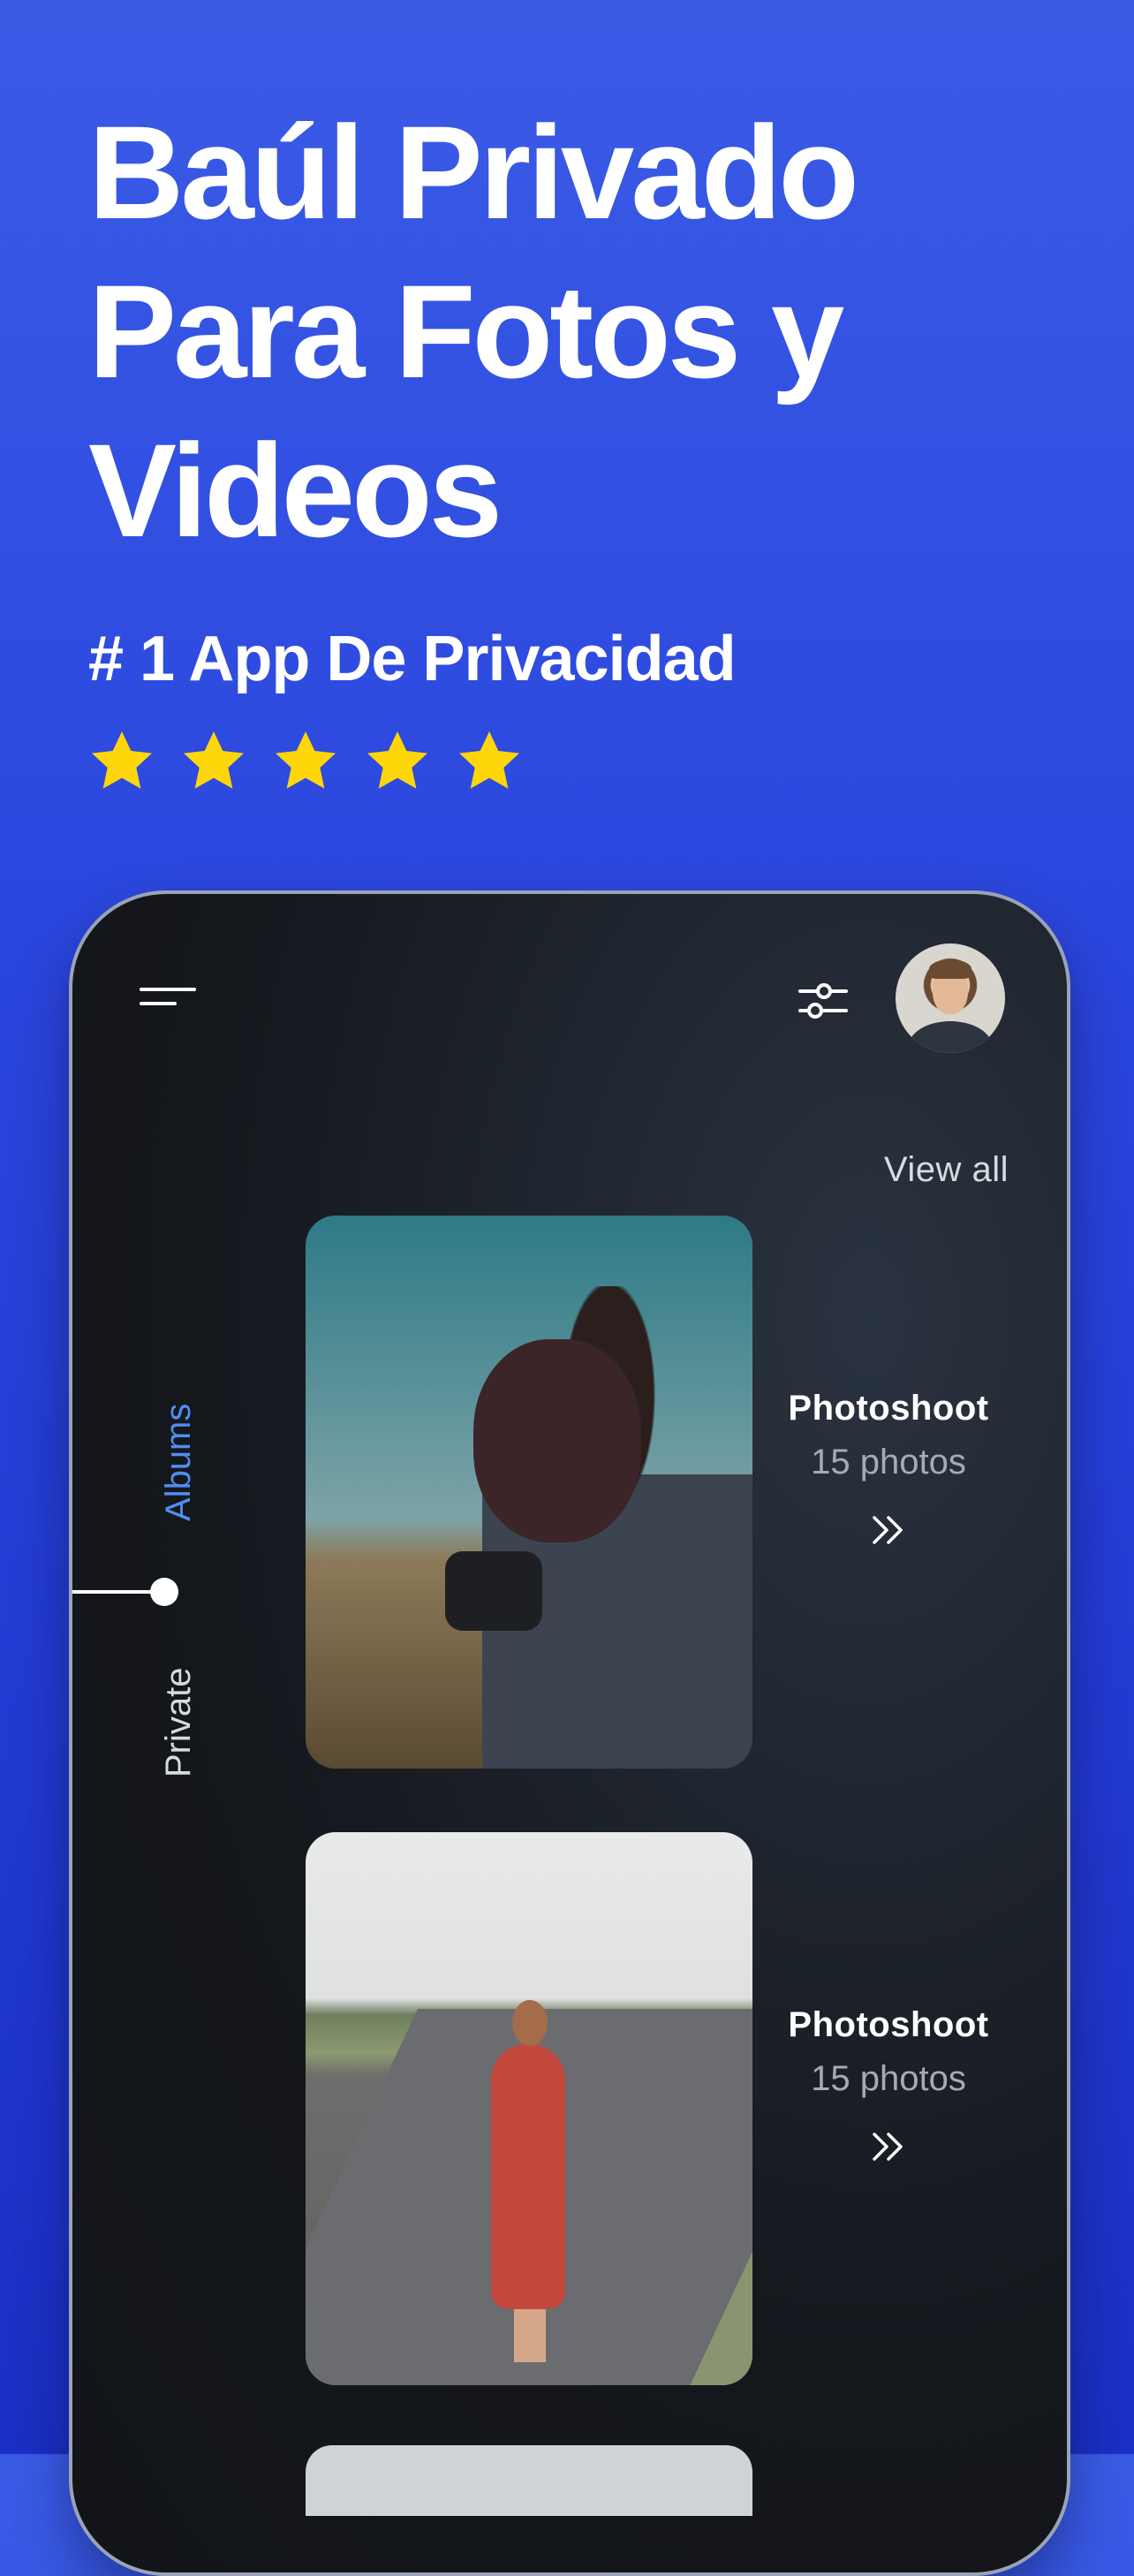 This screenshot has width=1134, height=2576. Describe the element at coordinates (114, 1592) in the screenshot. I see `side-nav-indicator-line` at that location.